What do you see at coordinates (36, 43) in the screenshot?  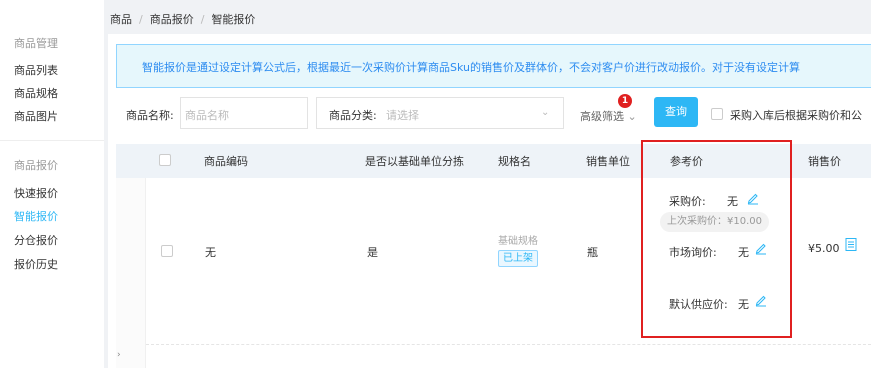 I see `sidebar-group-title-goods: 商品管理` at bounding box center [36, 43].